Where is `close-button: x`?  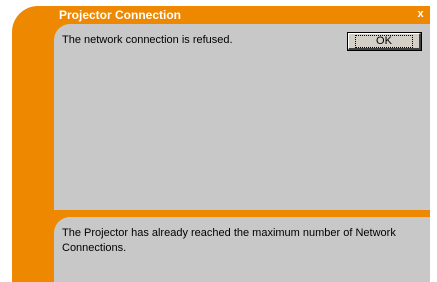 close-button: x is located at coordinates (420, 14).